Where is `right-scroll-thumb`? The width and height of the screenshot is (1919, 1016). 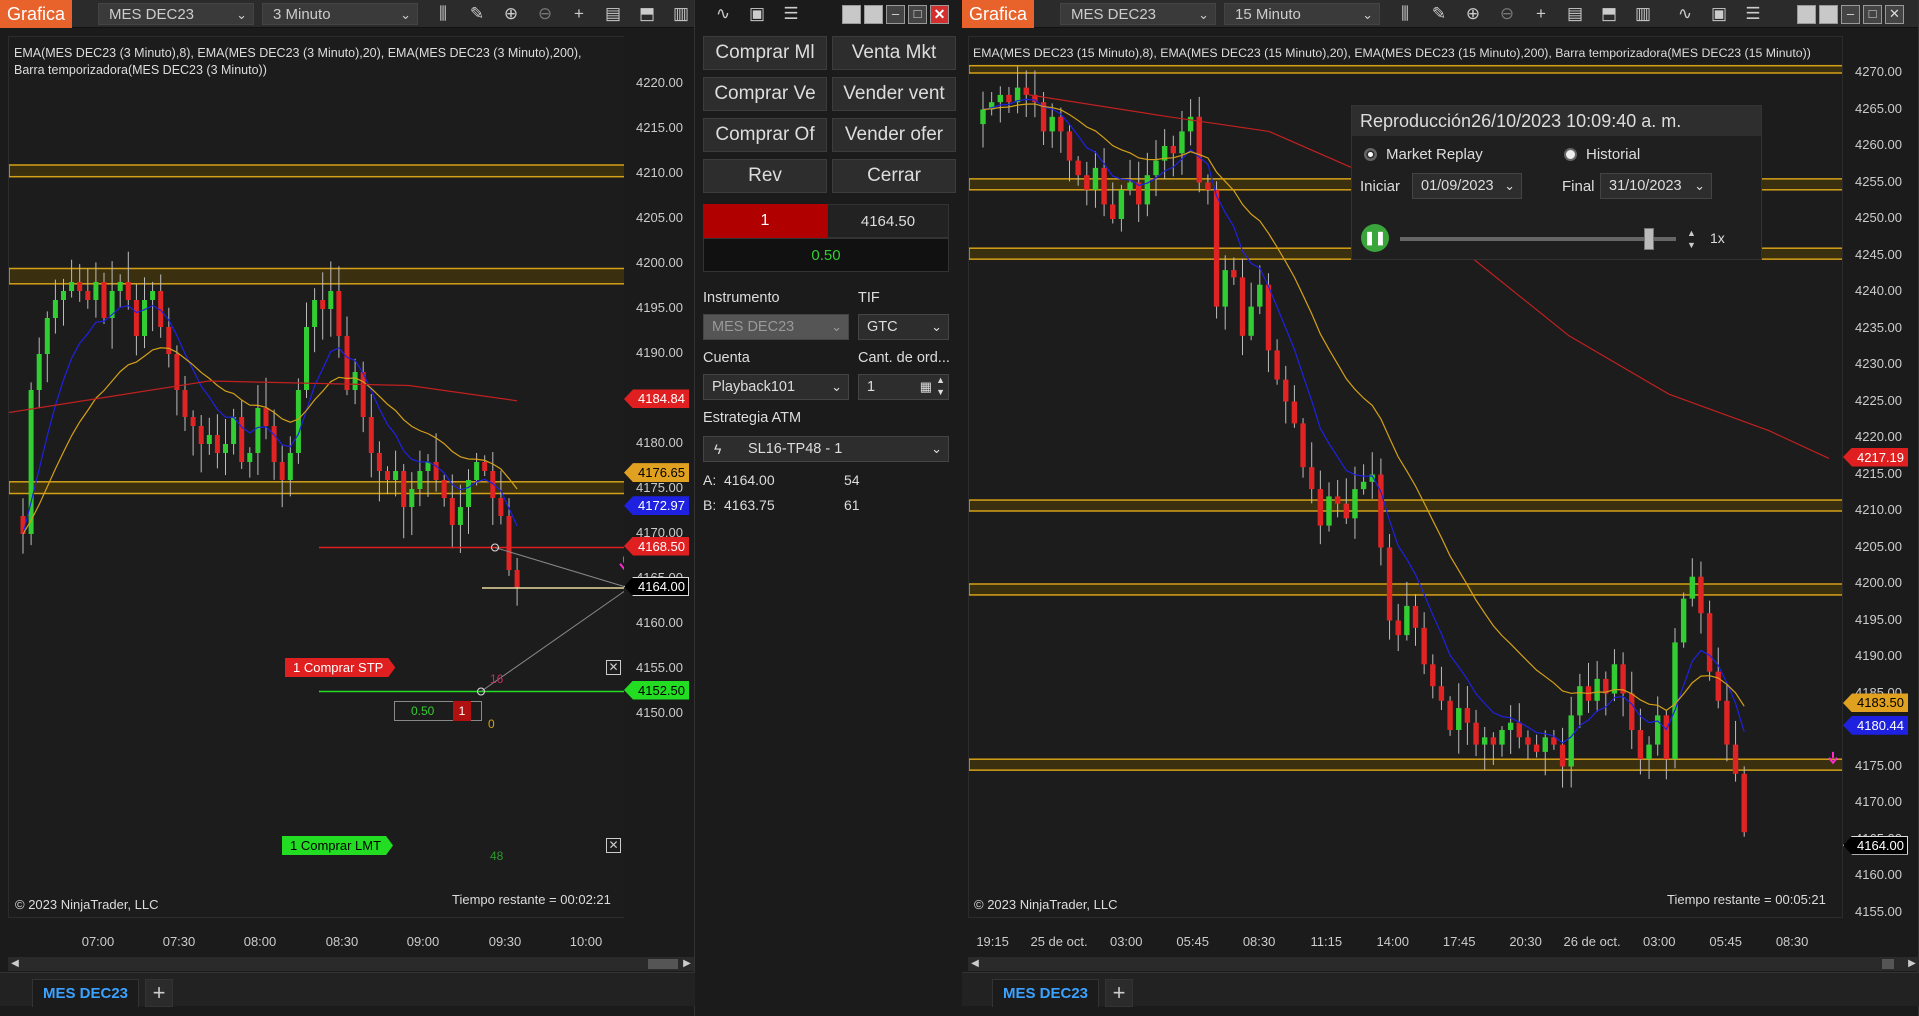
right-scroll-thumb is located at coordinates (1888, 964).